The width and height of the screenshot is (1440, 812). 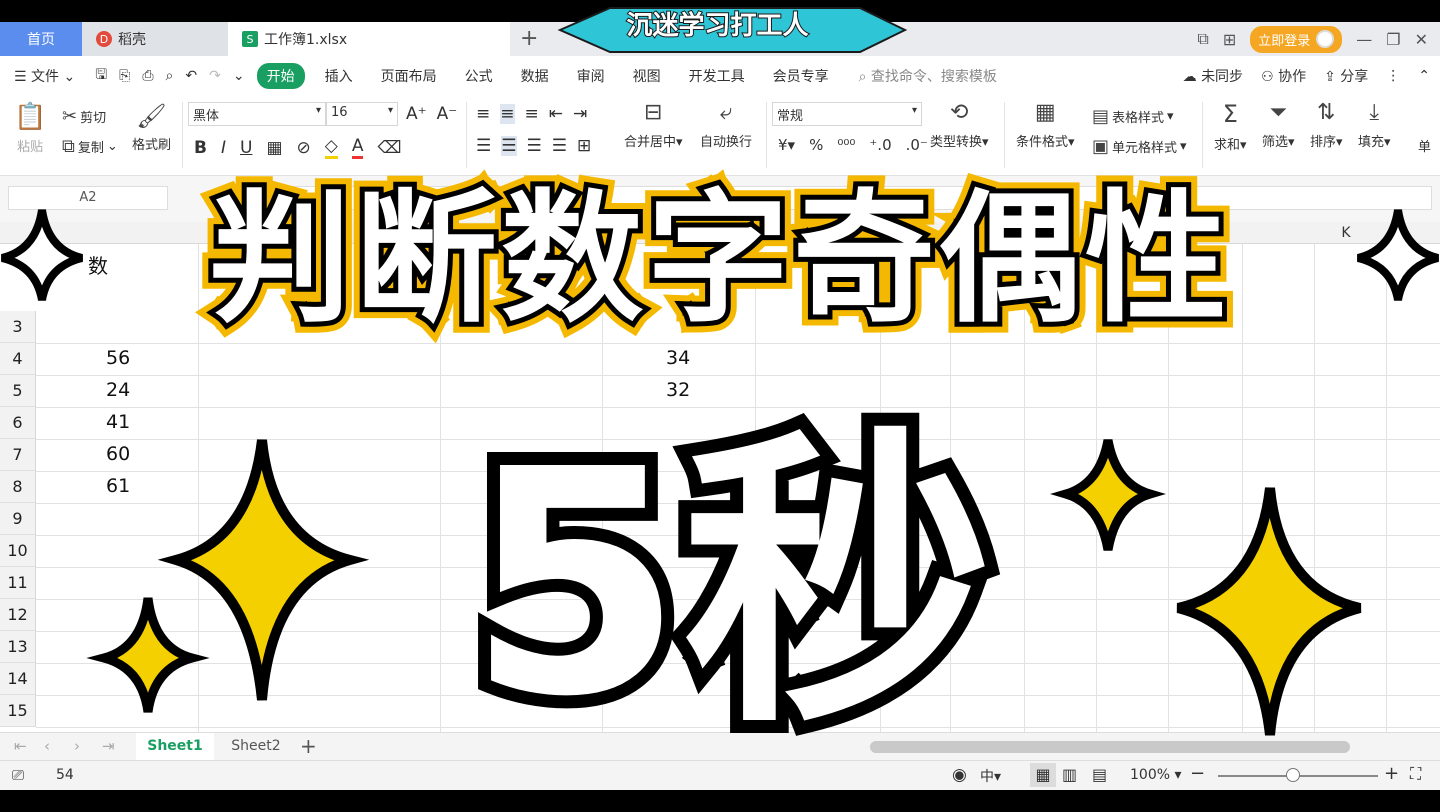 I want to click on format-painter-button: 🖌 格式刷, so click(x=151, y=127).